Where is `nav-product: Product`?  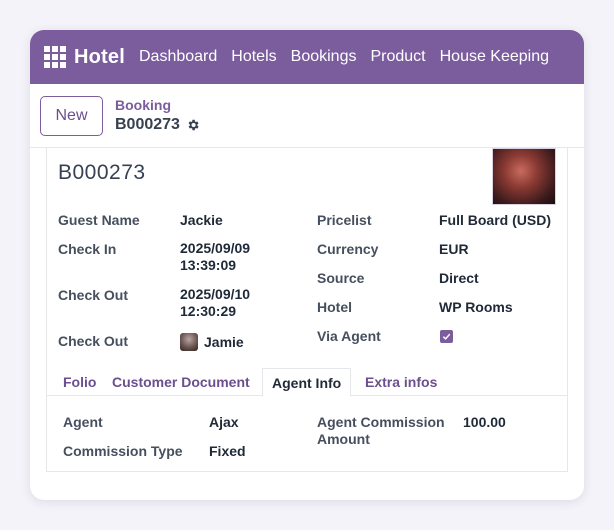
nav-product: Product is located at coordinates (397, 57).